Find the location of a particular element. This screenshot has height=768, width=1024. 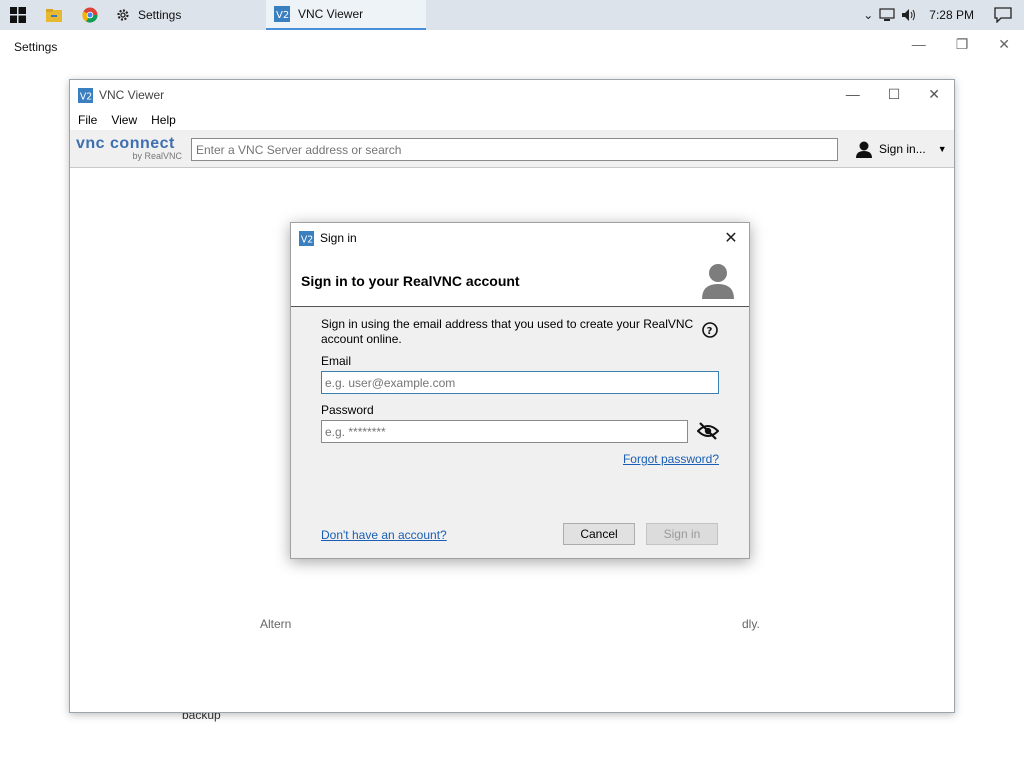

settings-task-label: Settings is located at coordinates (160, 15).